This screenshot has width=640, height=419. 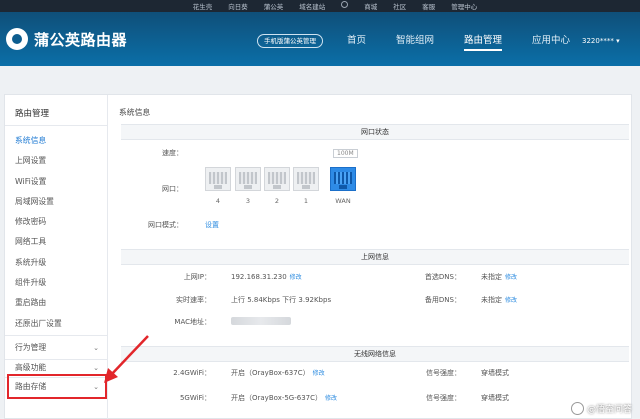 I want to click on sidebar-group-behavior: 行为管理 ⌄, so click(x=58, y=348).